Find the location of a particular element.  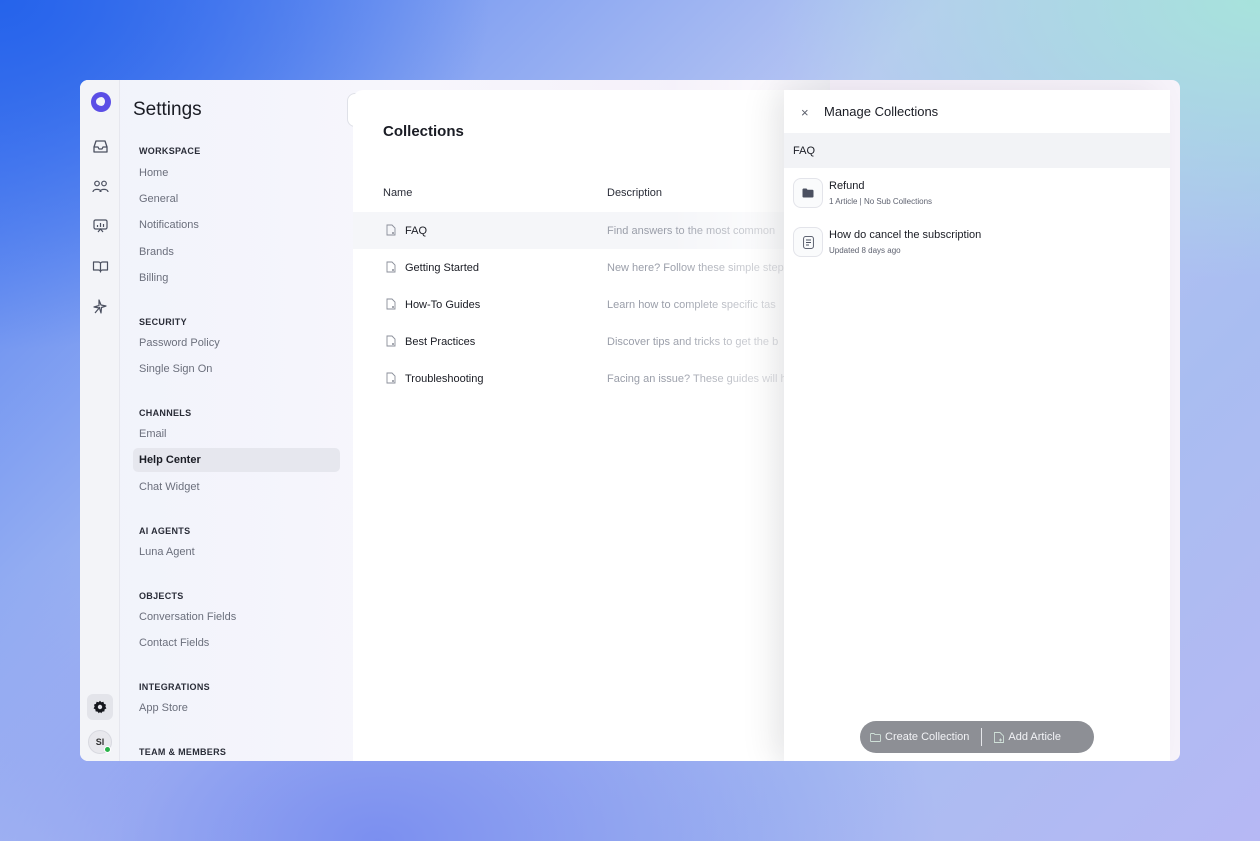

floating-action-bar: Create Collection Add Article is located at coordinates (977, 737).